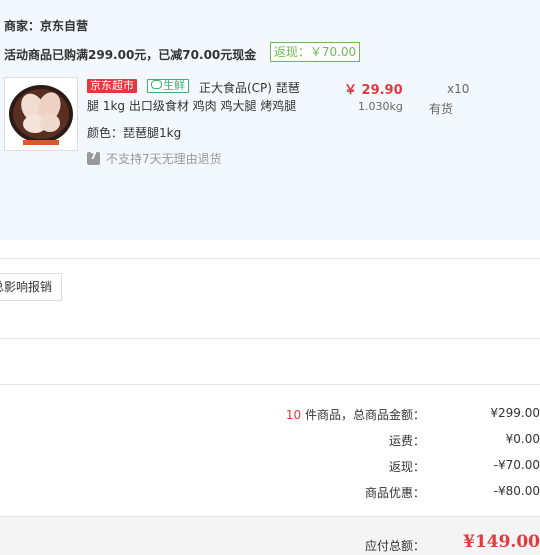  I want to click on no-return-icon, so click(93, 158).